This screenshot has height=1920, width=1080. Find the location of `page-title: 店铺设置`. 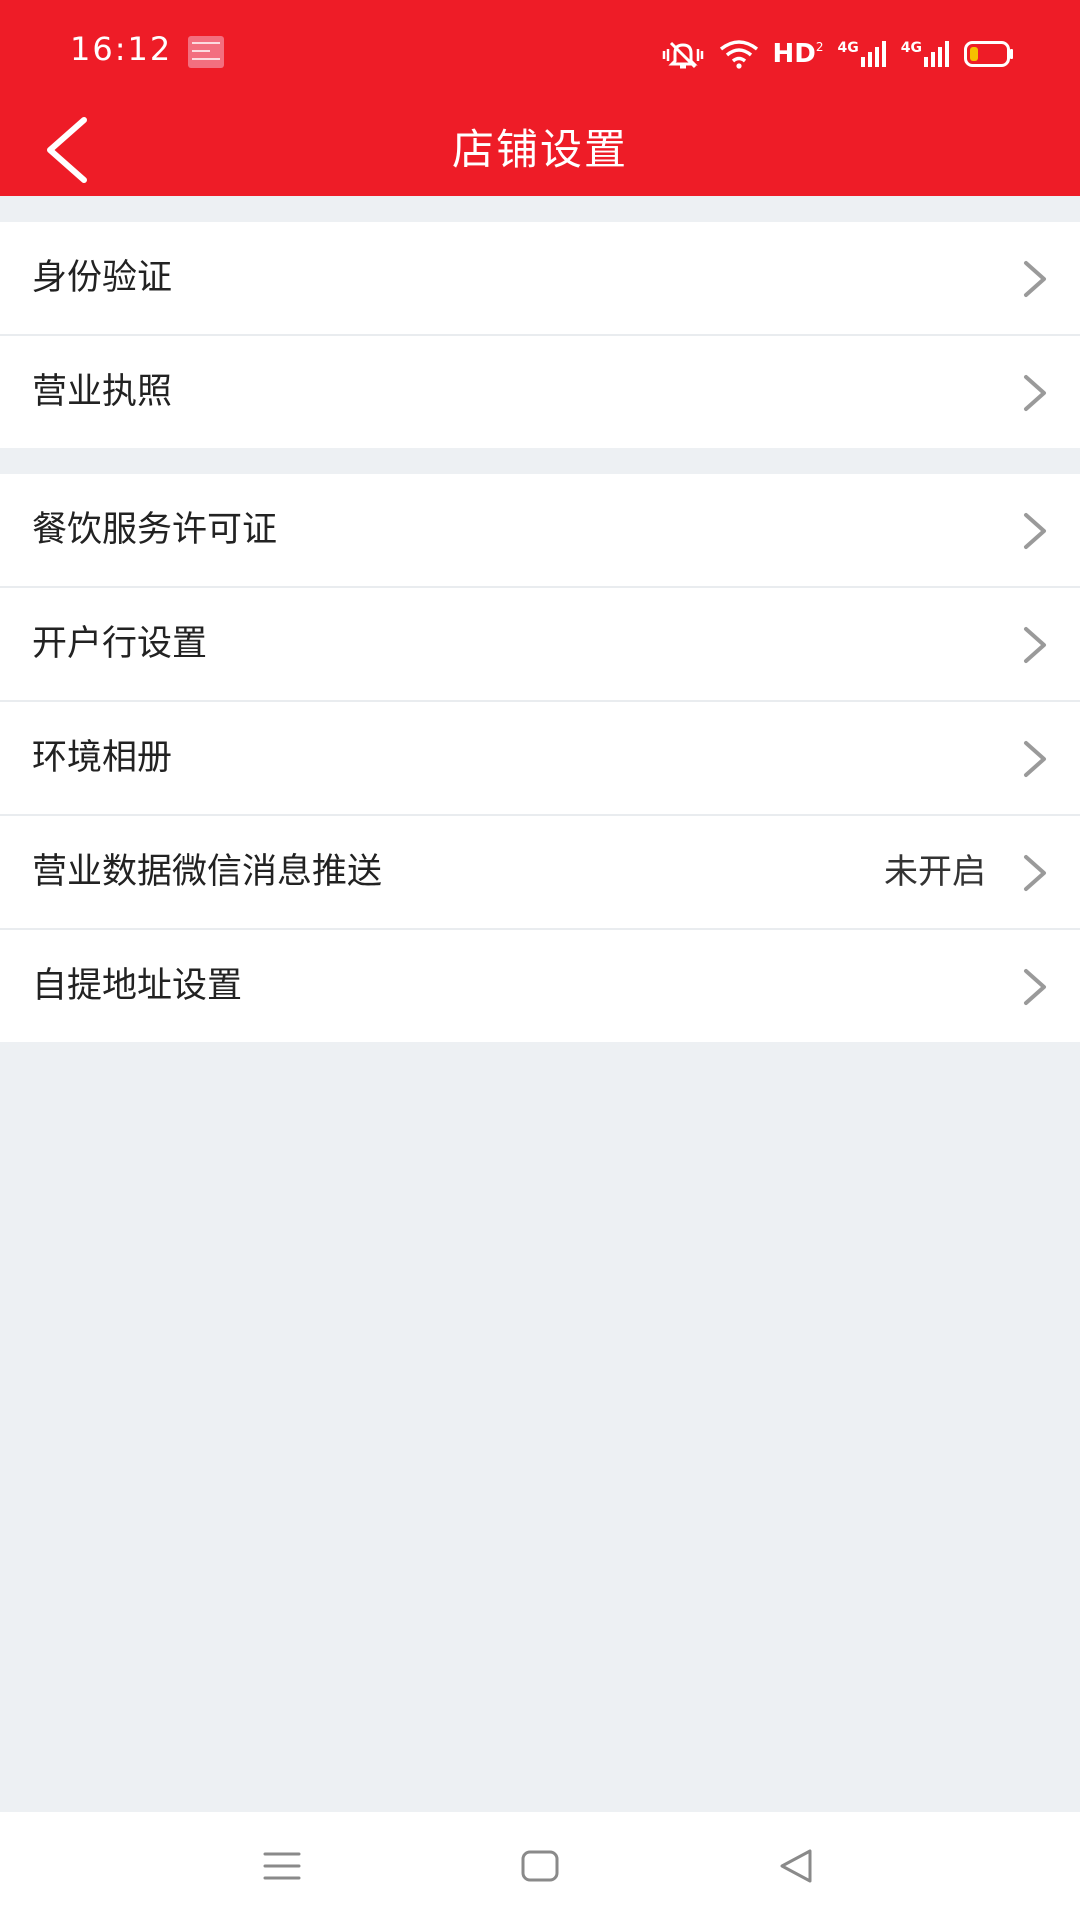

page-title: 店铺设置 is located at coordinates (539, 149).